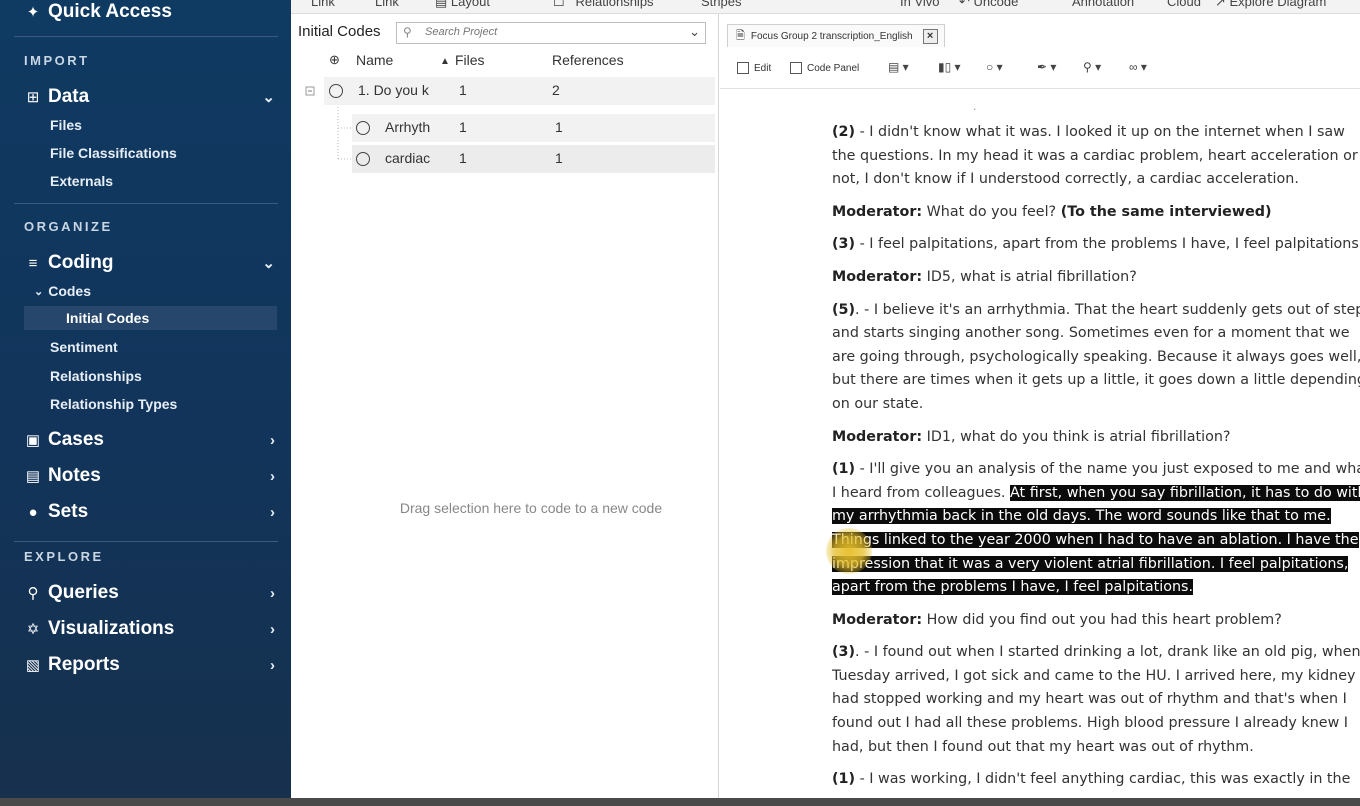 This screenshot has height=806, width=1360. Describe the element at coordinates (836, 35) in the screenshot. I see `document-tab: 🗎 Focus Group 2 transcription_English ×` at that location.